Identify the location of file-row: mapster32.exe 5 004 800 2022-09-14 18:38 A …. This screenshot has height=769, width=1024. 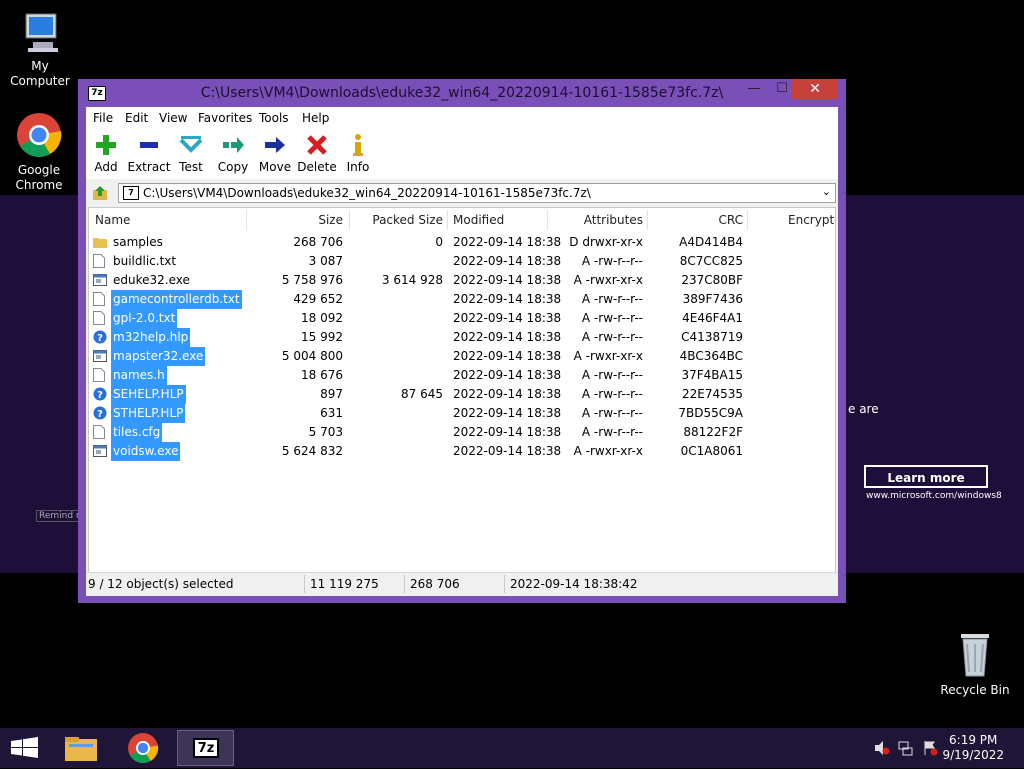
(462, 356).